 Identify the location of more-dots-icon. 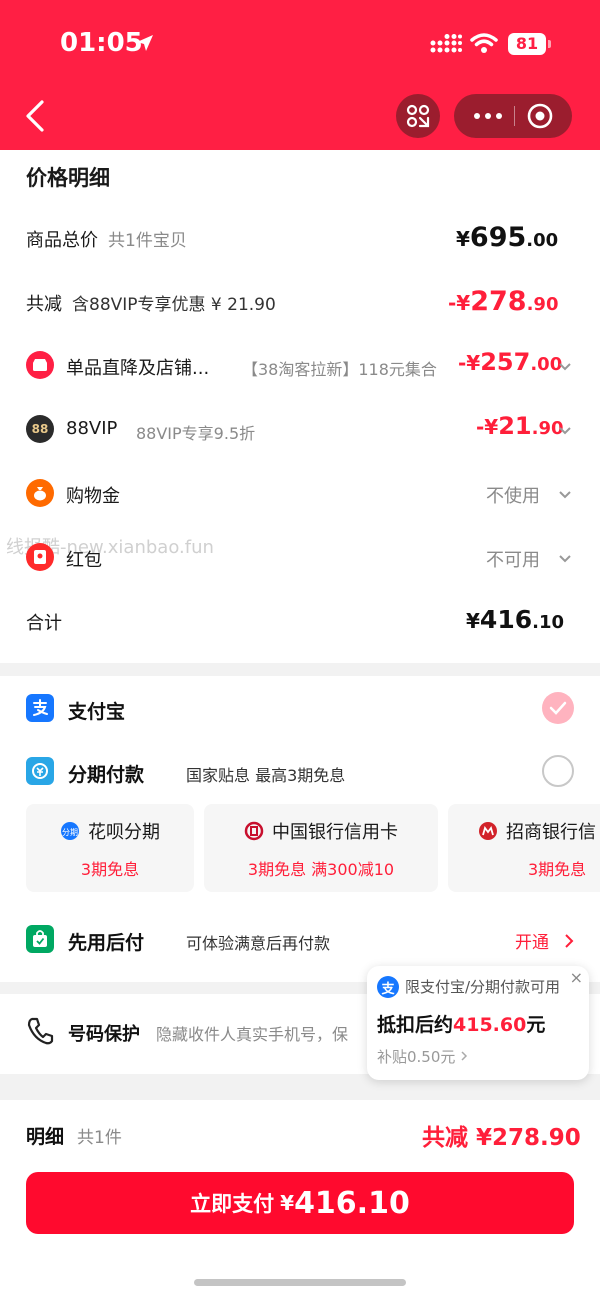
(488, 116).